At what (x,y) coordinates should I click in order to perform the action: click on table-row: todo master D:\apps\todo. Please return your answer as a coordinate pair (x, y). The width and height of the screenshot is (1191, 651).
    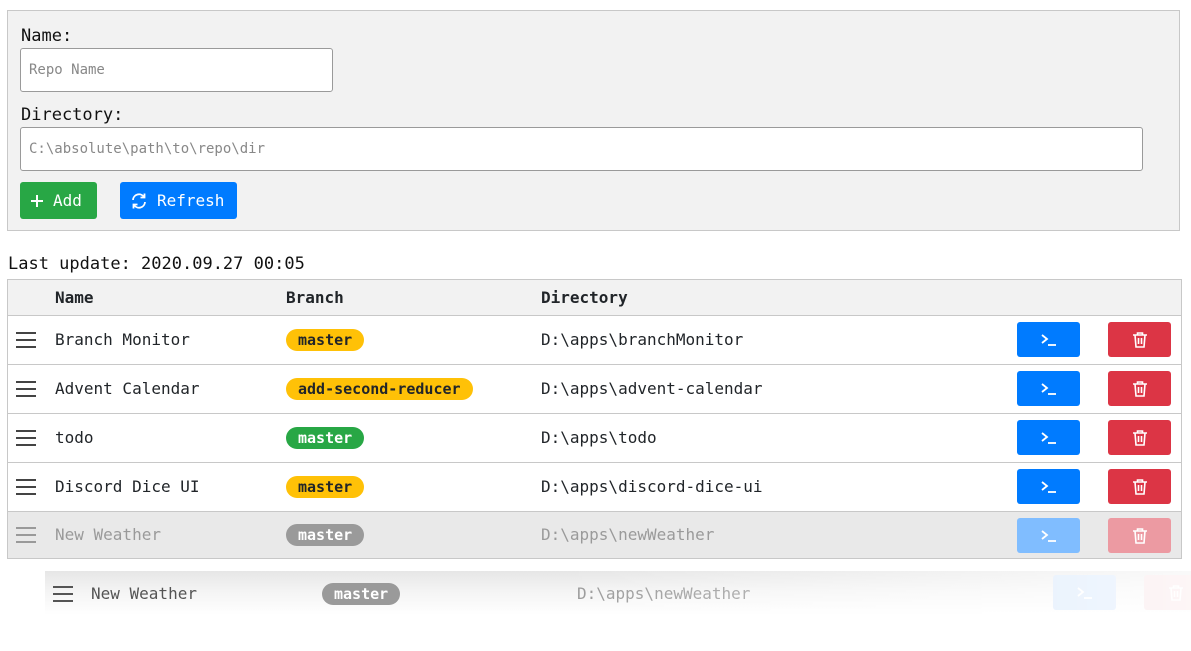
    Looking at the image, I should click on (594, 438).